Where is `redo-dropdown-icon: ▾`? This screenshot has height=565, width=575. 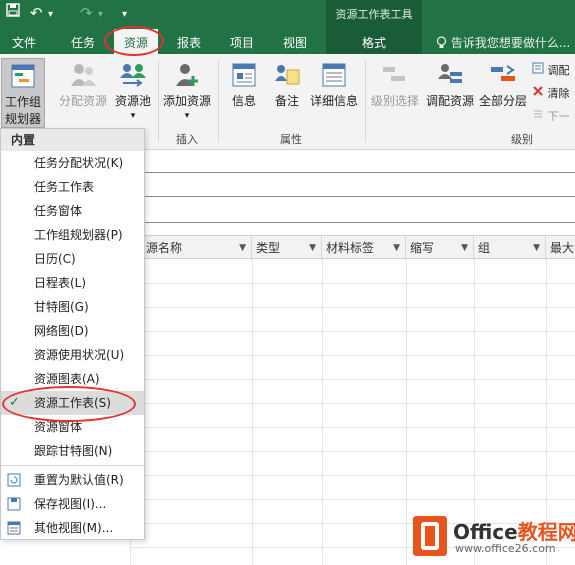
redo-dropdown-icon: ▾ is located at coordinates (101, 14).